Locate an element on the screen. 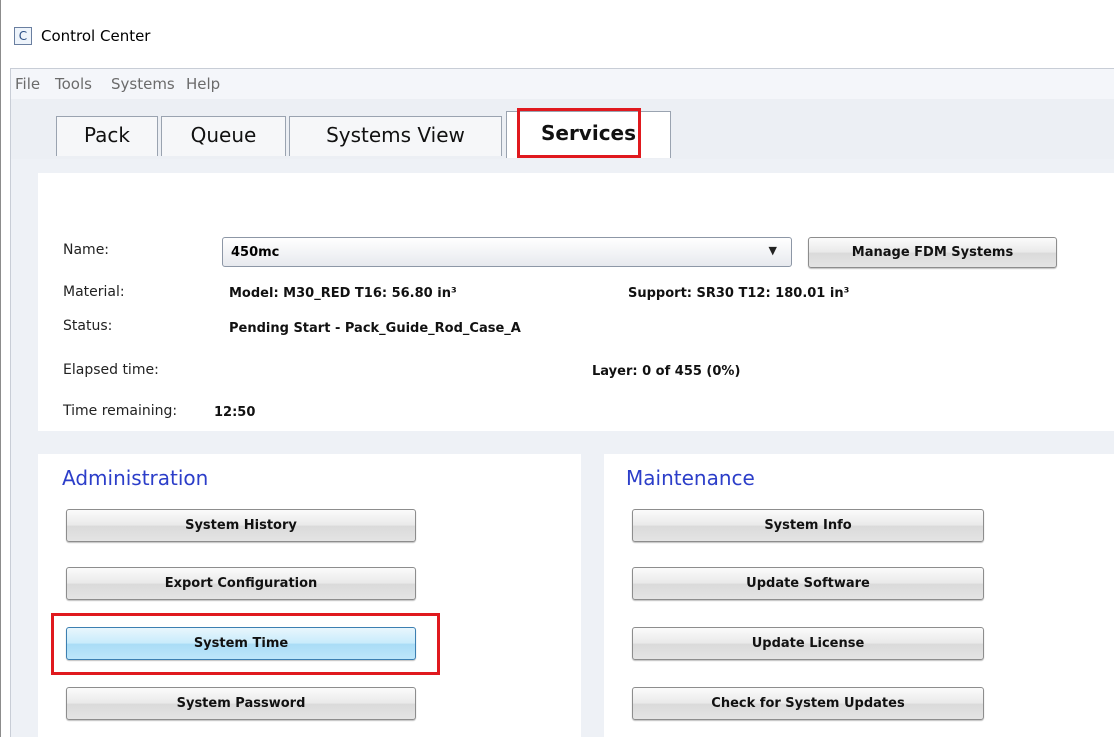 The width and height of the screenshot is (1114, 737). layer-progress-value: Layer: 0 of 455 (0%) is located at coordinates (666, 371).